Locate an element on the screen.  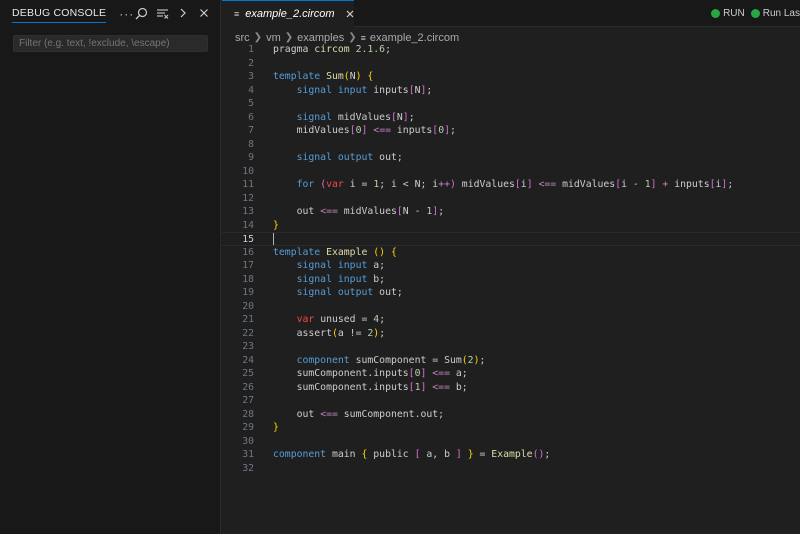
code-line: 27 is located at coordinates (511, 401).